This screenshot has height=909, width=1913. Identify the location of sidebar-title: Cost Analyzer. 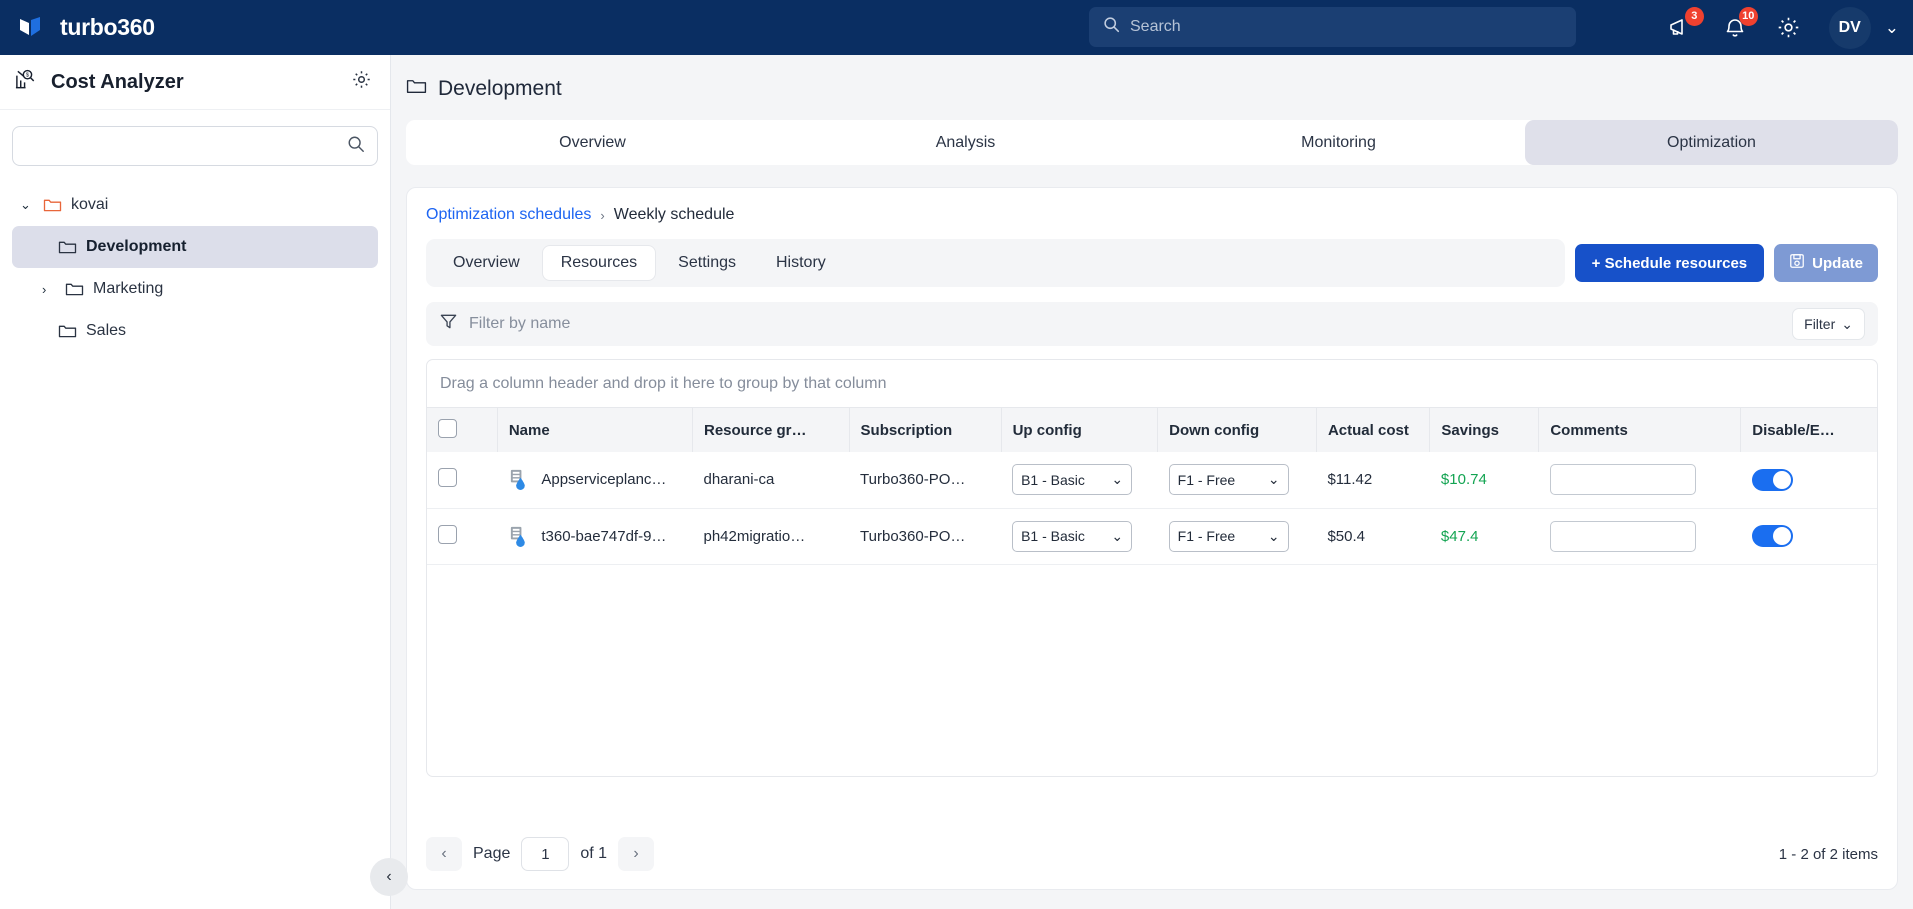
(117, 81).